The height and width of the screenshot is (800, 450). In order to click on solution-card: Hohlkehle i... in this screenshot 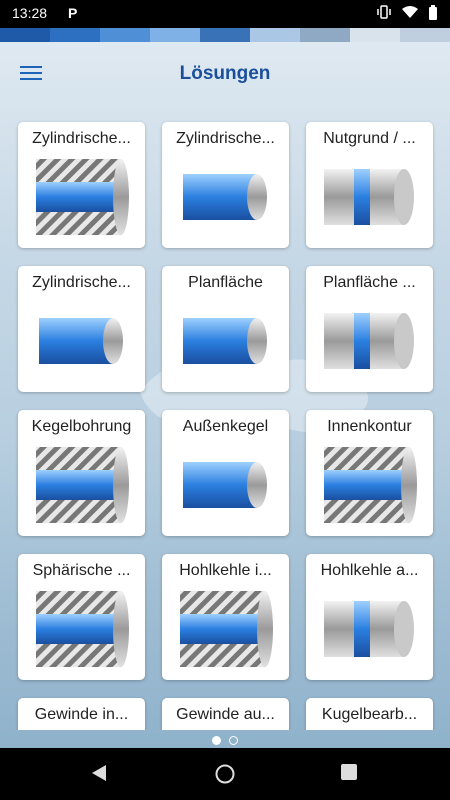, I will do `click(225, 617)`.